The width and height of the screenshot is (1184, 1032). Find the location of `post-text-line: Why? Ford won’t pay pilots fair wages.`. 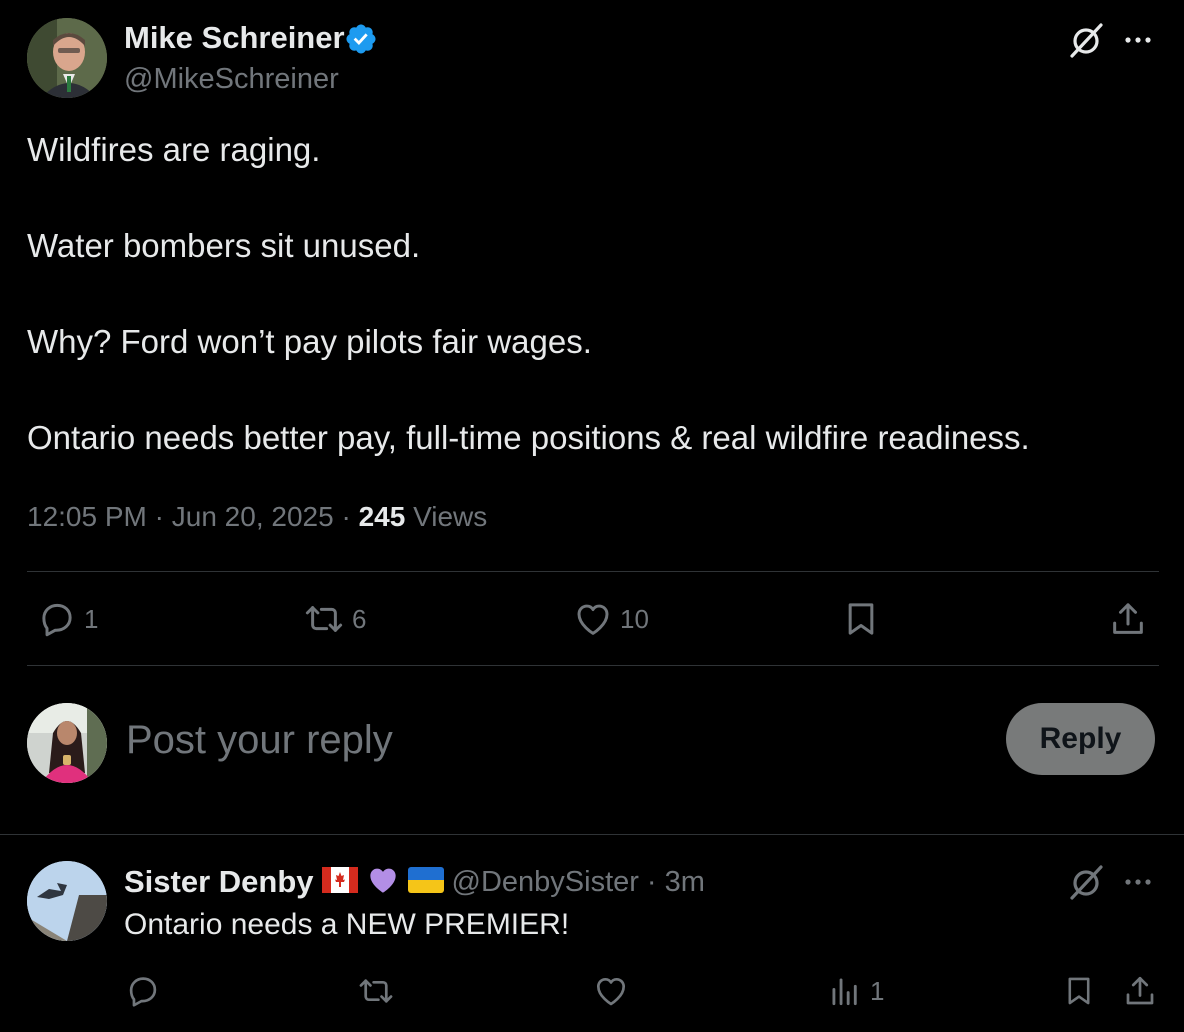

post-text-line: Why? Ford won’t pay pilots fair wages. is located at coordinates (309, 341).